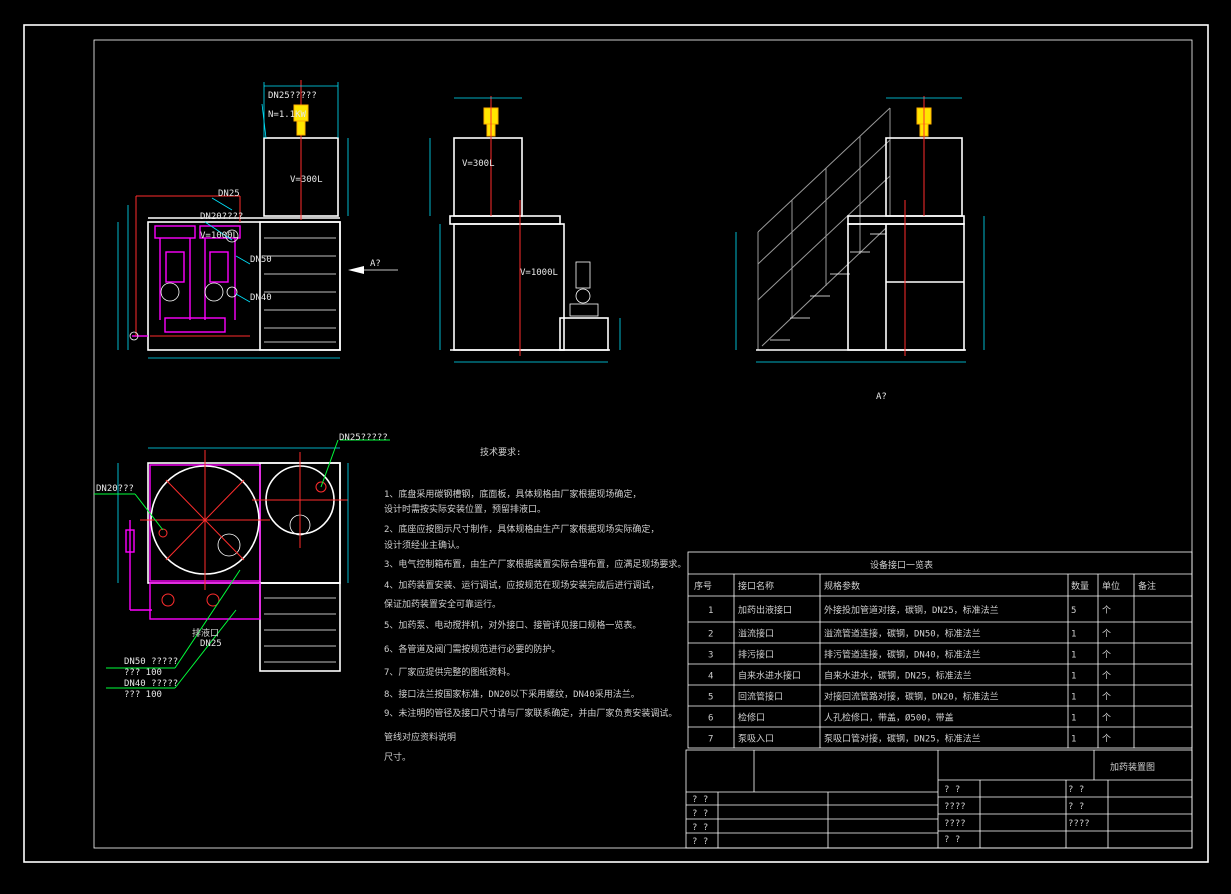 The image size is (1231, 894). Describe the element at coordinates (710, 677) in the screenshot. I see `table-cell: 4` at that location.